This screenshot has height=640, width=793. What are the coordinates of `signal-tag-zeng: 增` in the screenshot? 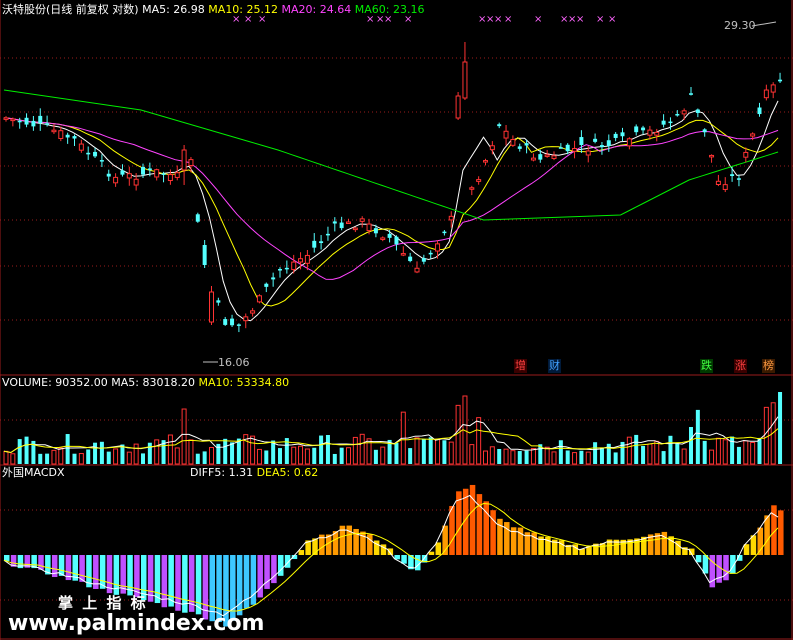 It's located at (520, 366).